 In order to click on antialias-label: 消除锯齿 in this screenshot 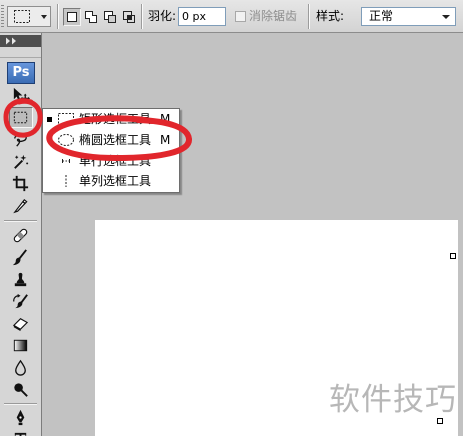, I will do `click(273, 16)`.